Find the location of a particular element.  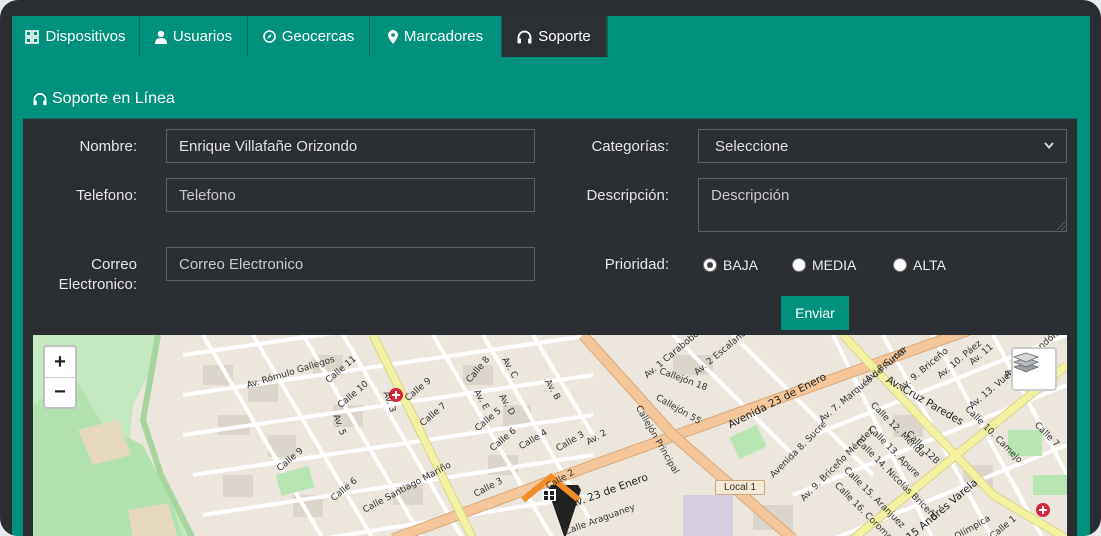

tab-label: Soporte is located at coordinates (564, 36).